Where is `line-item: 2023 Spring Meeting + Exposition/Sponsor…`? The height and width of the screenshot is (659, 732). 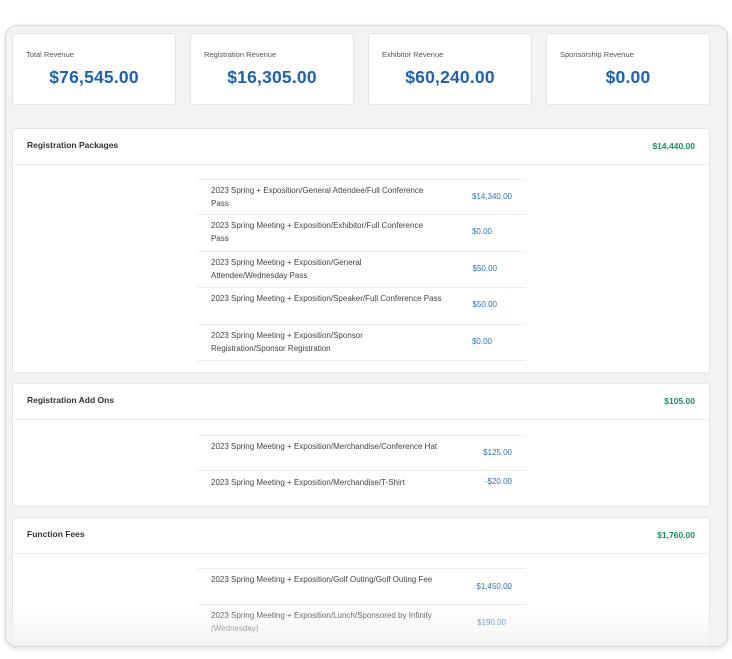 line-item: 2023 Spring Meeting + Exposition/Sponsor… is located at coordinates (361, 343).